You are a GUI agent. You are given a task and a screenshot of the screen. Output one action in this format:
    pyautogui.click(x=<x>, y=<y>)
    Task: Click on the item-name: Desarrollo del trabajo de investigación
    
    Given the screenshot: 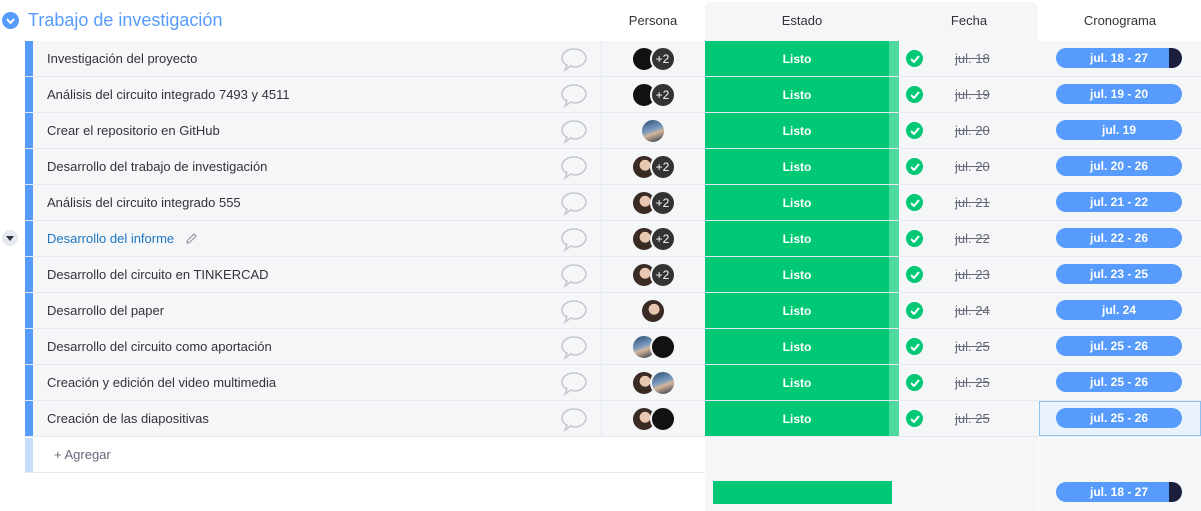 What is the action you would take?
    pyautogui.click(x=157, y=166)
    